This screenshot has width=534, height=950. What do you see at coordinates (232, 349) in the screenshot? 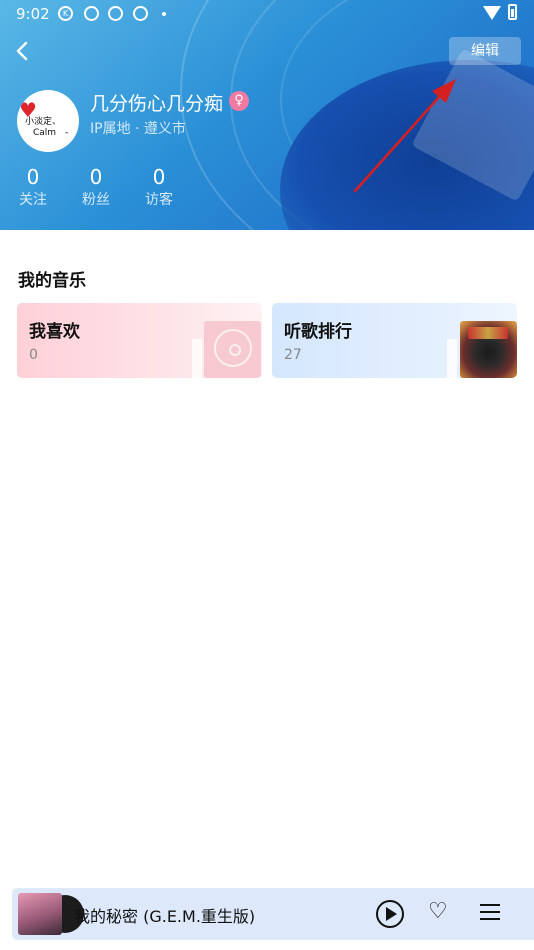
I see `disc-icon` at bounding box center [232, 349].